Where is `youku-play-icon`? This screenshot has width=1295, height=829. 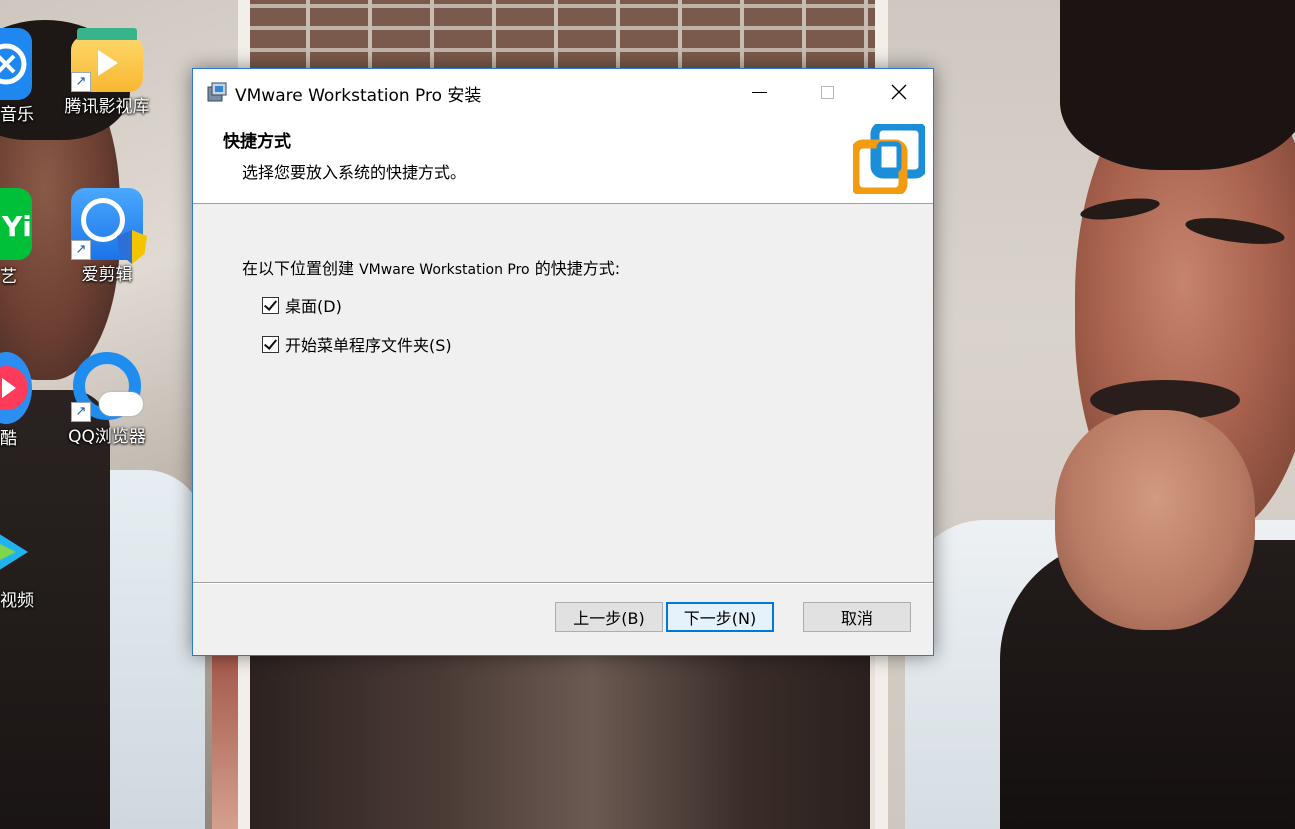 youku-play-icon is located at coordinates (14, 388).